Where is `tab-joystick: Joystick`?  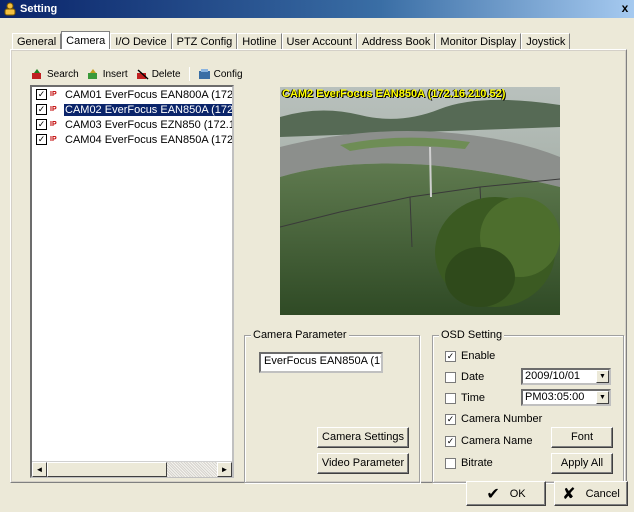 tab-joystick: Joystick is located at coordinates (546, 41).